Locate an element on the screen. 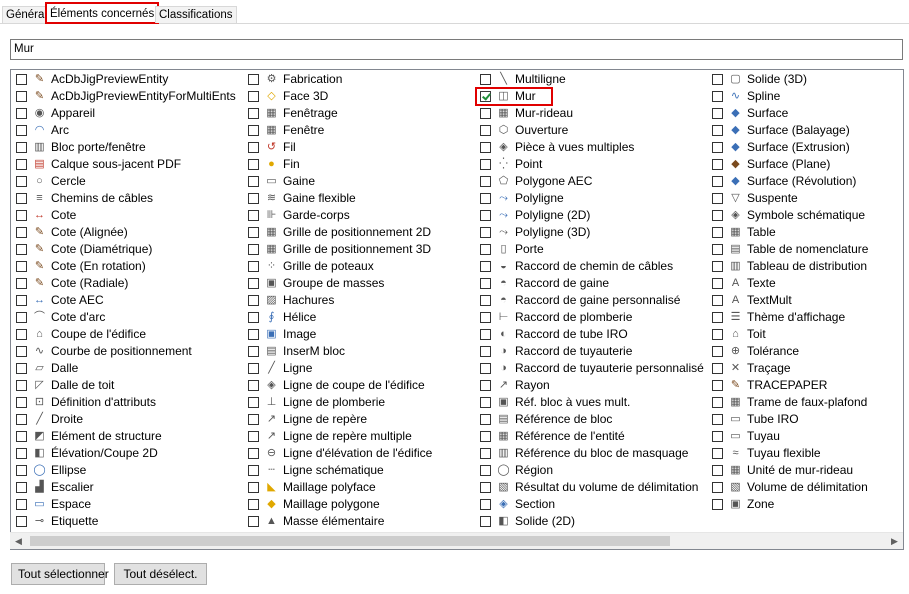 This screenshot has width=909, height=594. deselect-all-button: Tout désélect. is located at coordinates (160, 574).